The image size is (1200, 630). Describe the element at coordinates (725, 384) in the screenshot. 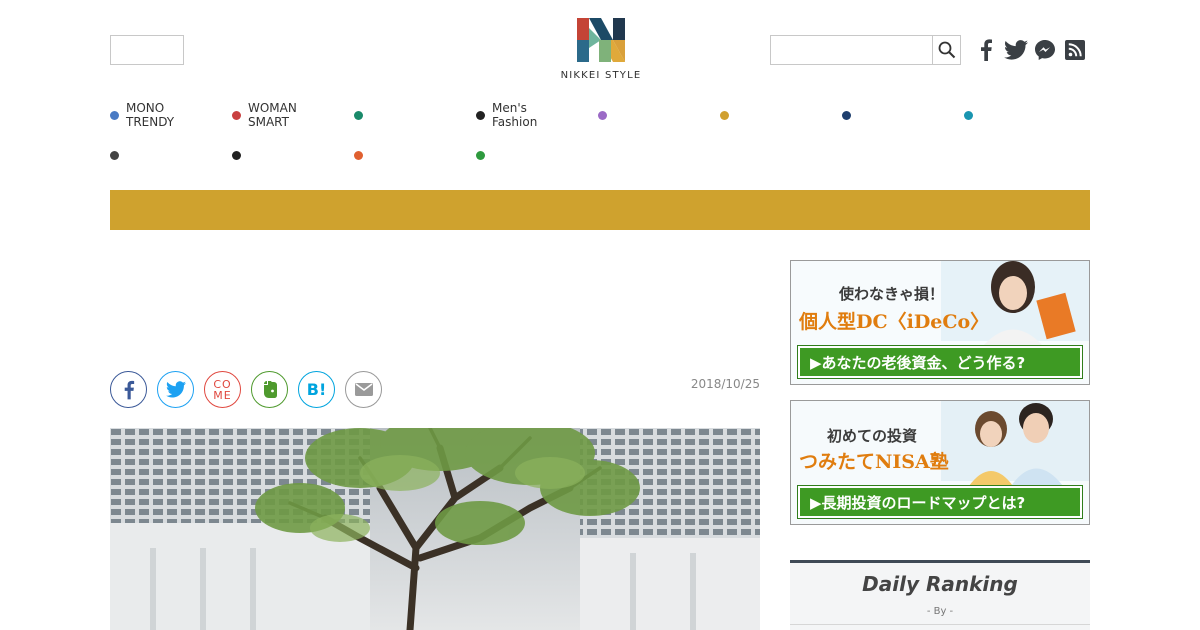

I see `article-date: 2018/10/25` at that location.